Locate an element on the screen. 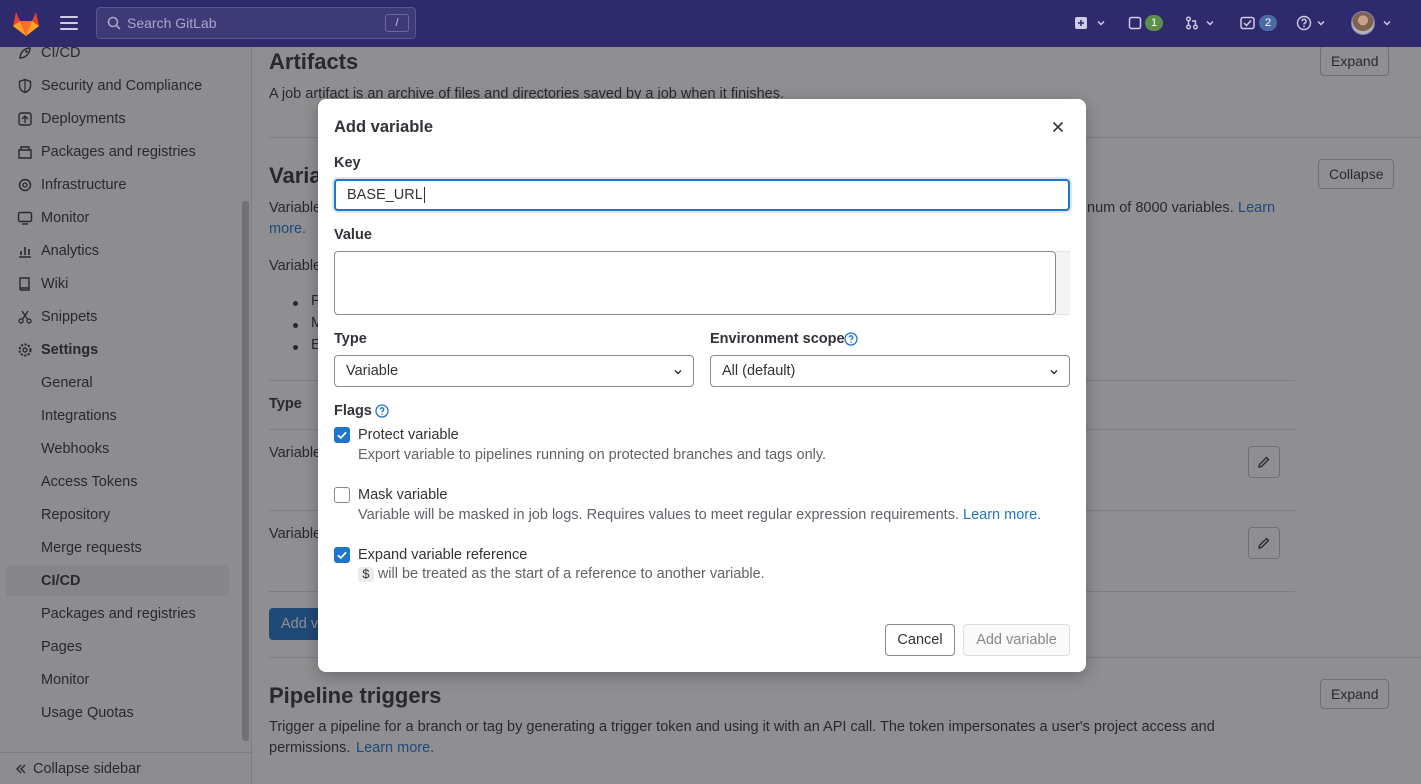  todos-button: 2 is located at coordinates (1258, 23).